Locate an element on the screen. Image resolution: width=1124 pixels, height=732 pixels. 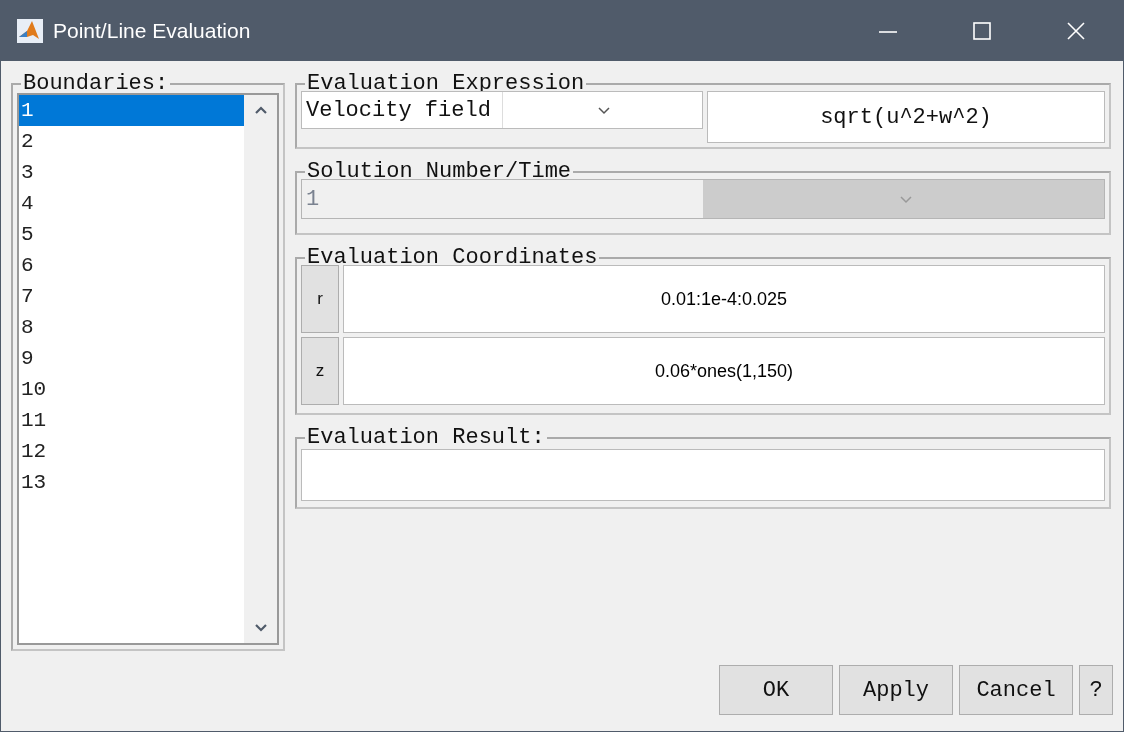
list-item: 8 is located at coordinates (131, 327).